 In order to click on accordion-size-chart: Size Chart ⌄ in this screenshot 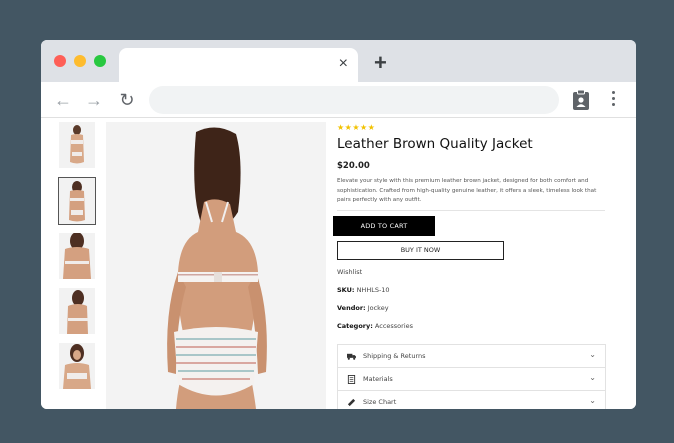, I will do `click(471, 400)`.